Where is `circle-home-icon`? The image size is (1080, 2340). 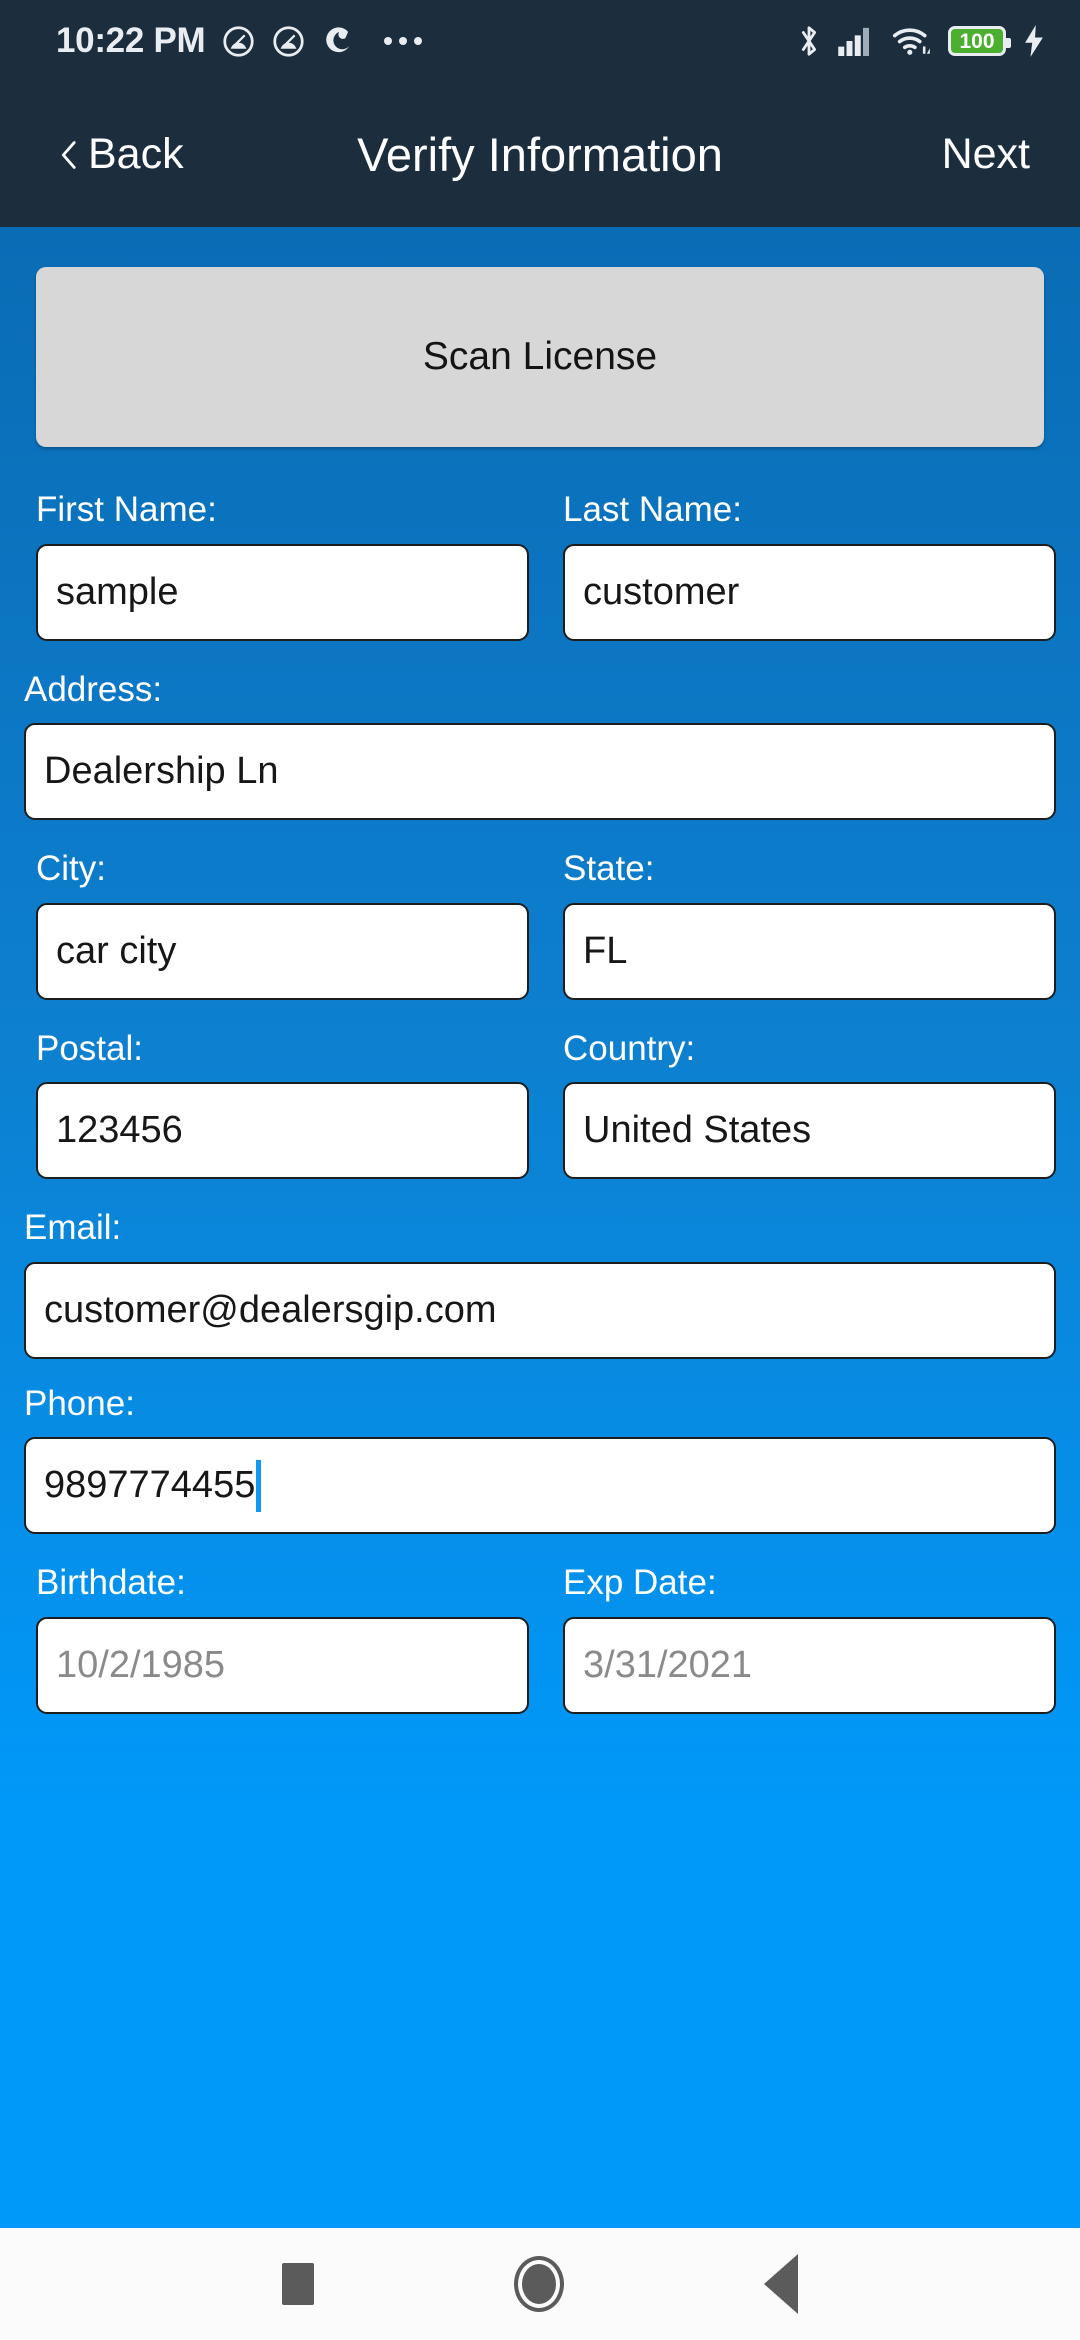 circle-home-icon is located at coordinates (539, 2284).